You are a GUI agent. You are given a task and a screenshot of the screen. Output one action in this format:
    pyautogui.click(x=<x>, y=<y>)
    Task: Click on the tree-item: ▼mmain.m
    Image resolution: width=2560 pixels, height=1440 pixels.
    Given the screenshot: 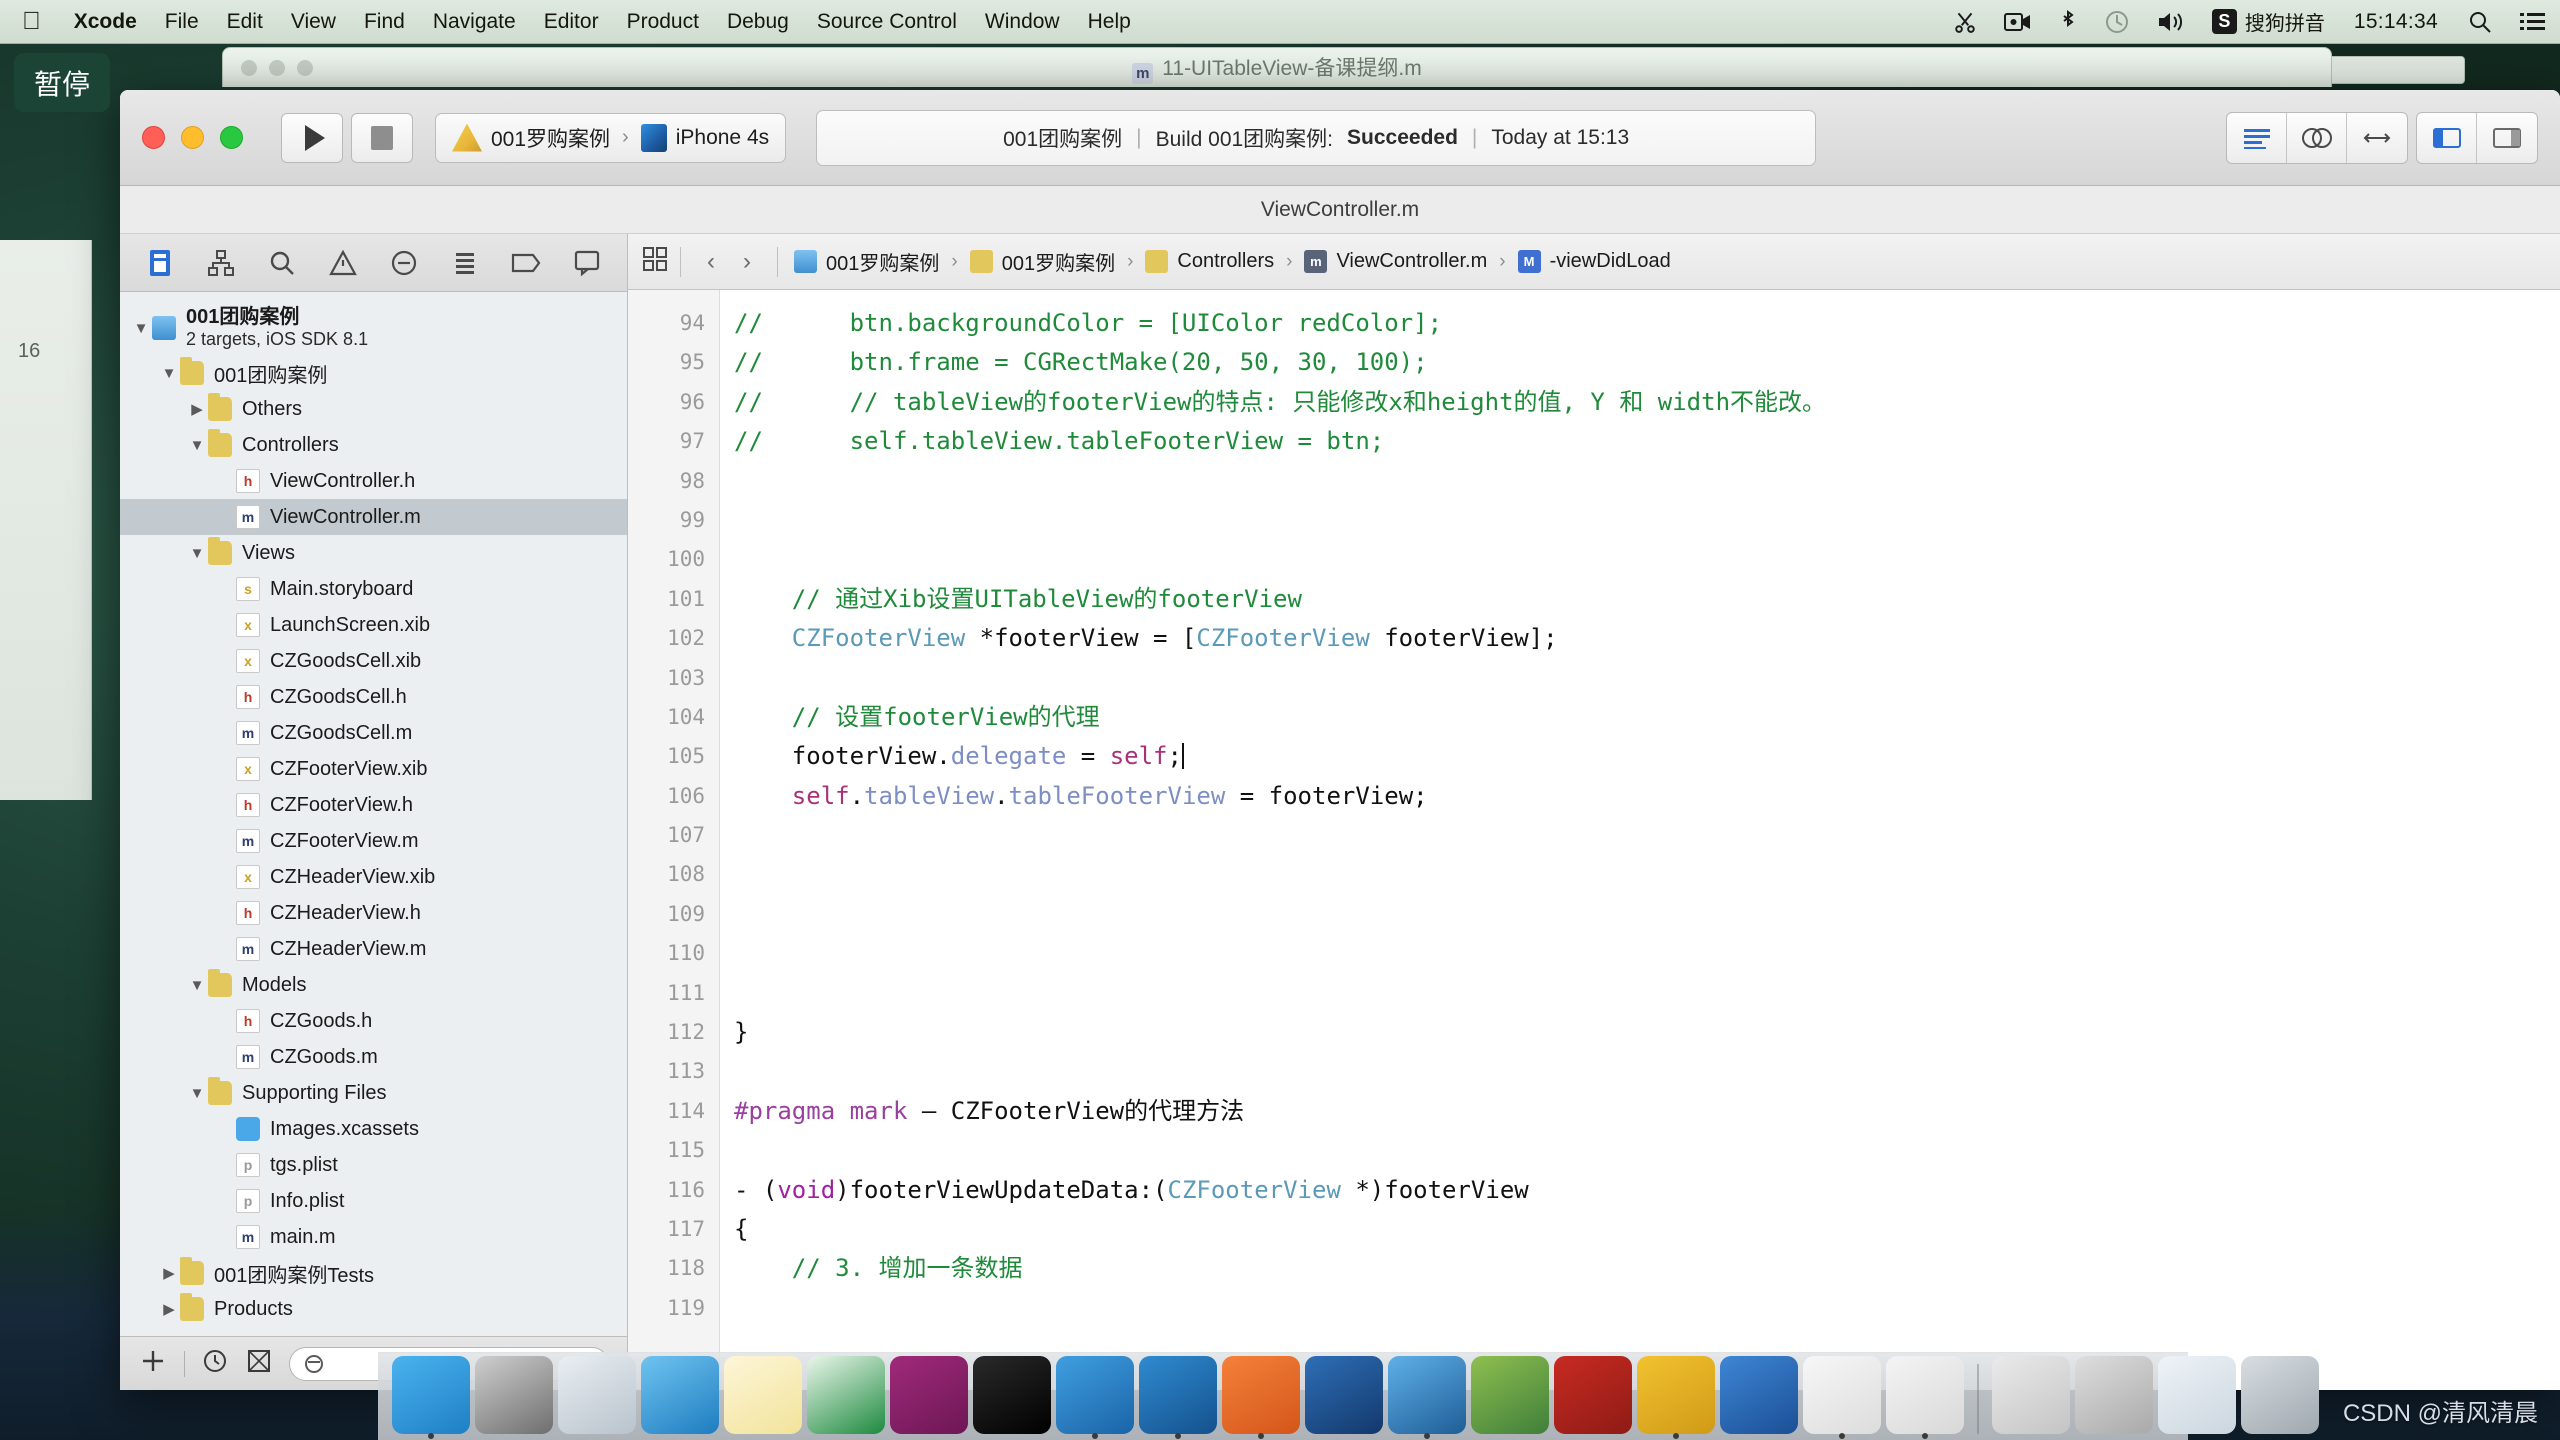 What is the action you would take?
    pyautogui.click(x=373, y=1237)
    